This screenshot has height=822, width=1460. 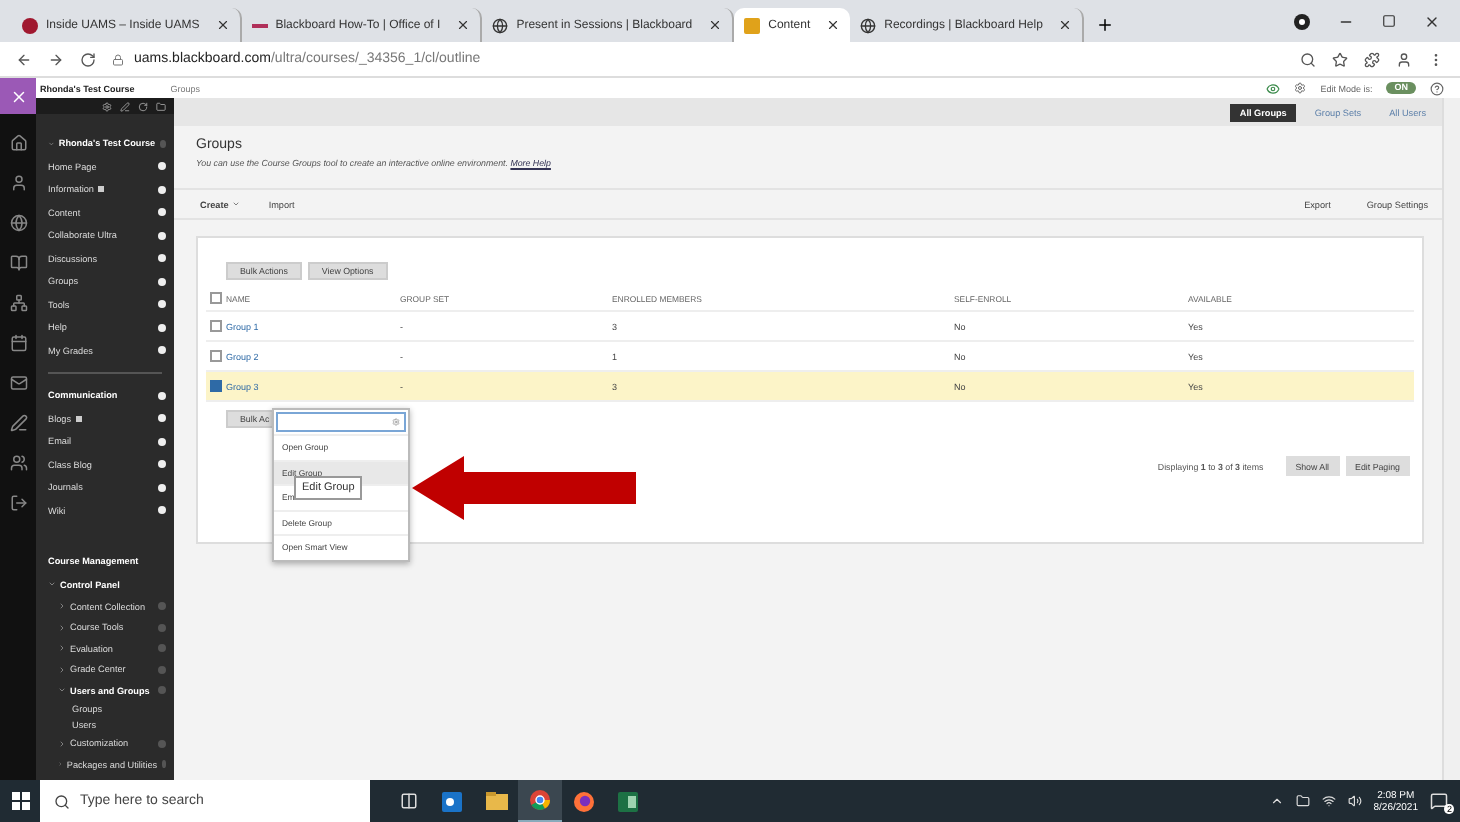 What do you see at coordinates (18, 503) in the screenshot?
I see `logout-icon` at bounding box center [18, 503].